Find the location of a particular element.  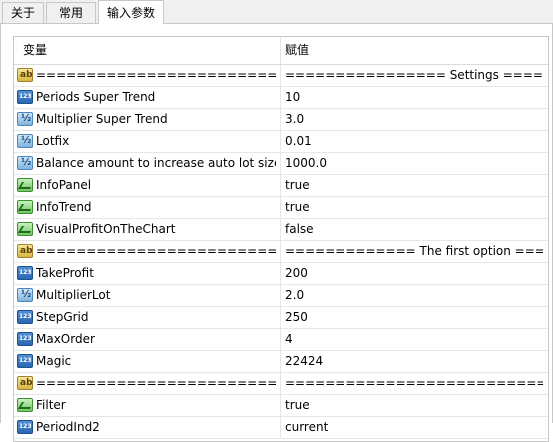

tab-about: 关于 is located at coordinates (23, 12).